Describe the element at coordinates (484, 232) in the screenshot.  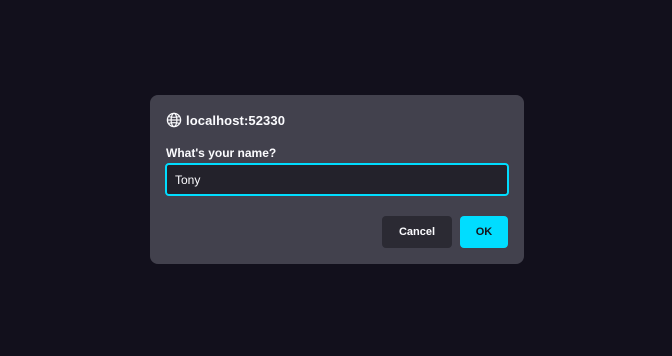
I see `ok-button: OK` at that location.